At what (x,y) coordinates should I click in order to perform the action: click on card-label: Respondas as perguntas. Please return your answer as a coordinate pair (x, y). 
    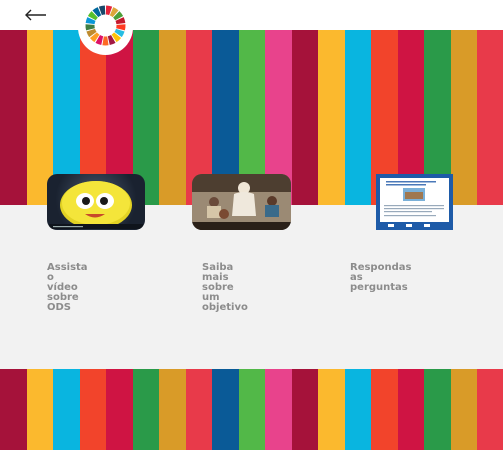
    Looking at the image, I should click on (381, 277).